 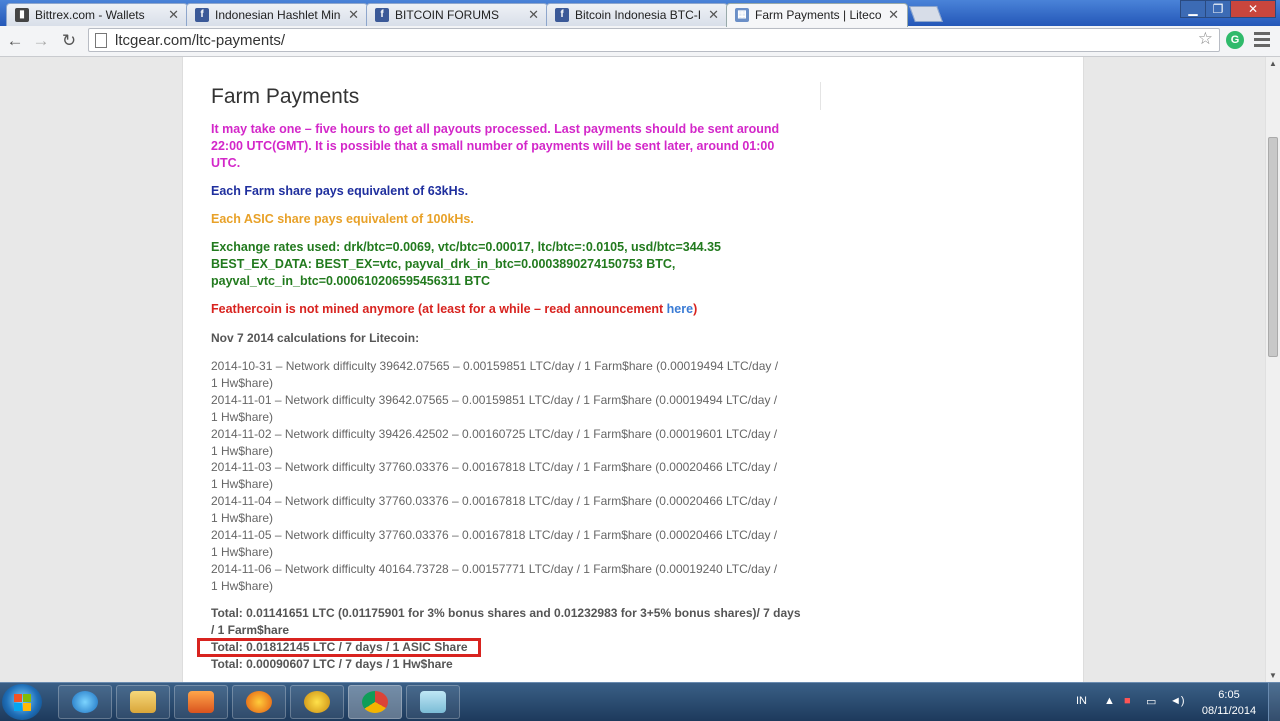 I want to click on tab-title: Bitcoin Indonesia BTC-Ind, so click(x=638, y=15).